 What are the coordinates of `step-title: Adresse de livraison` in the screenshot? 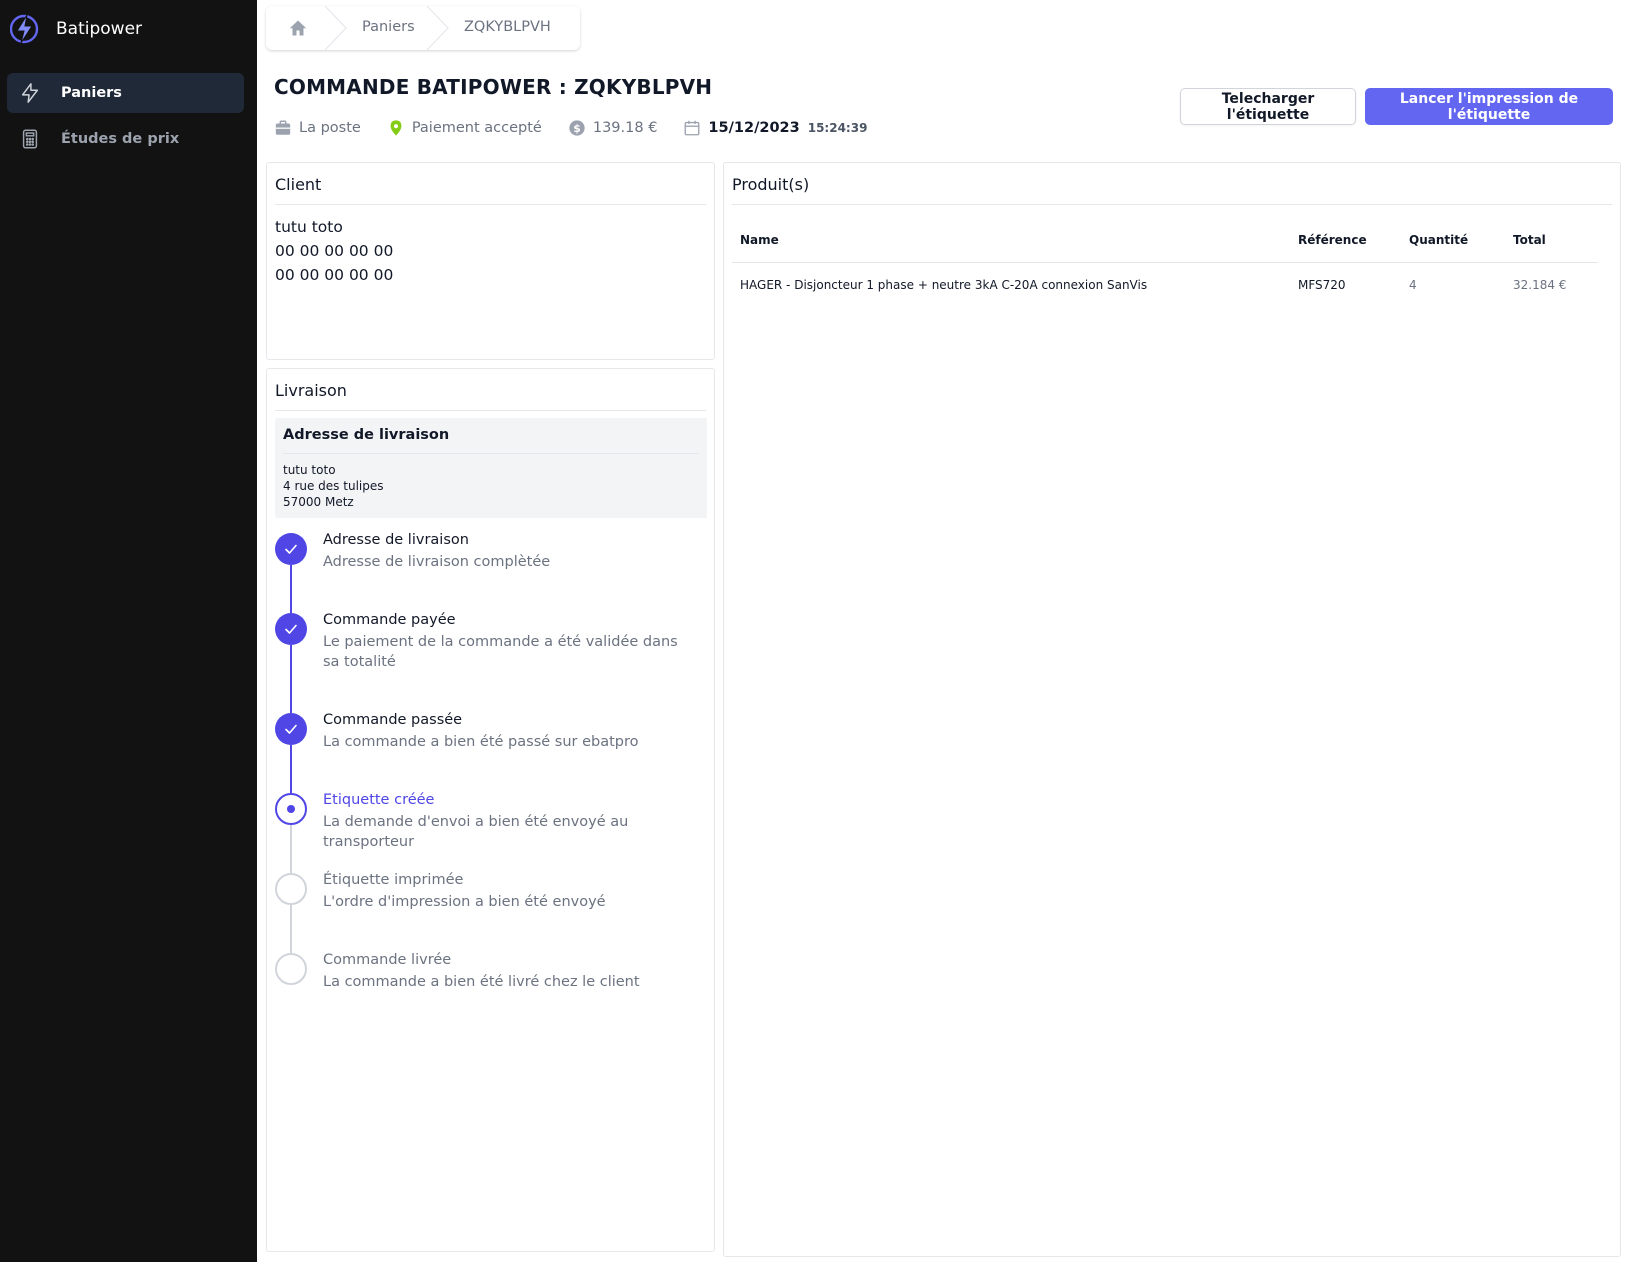 It's located at (396, 540).